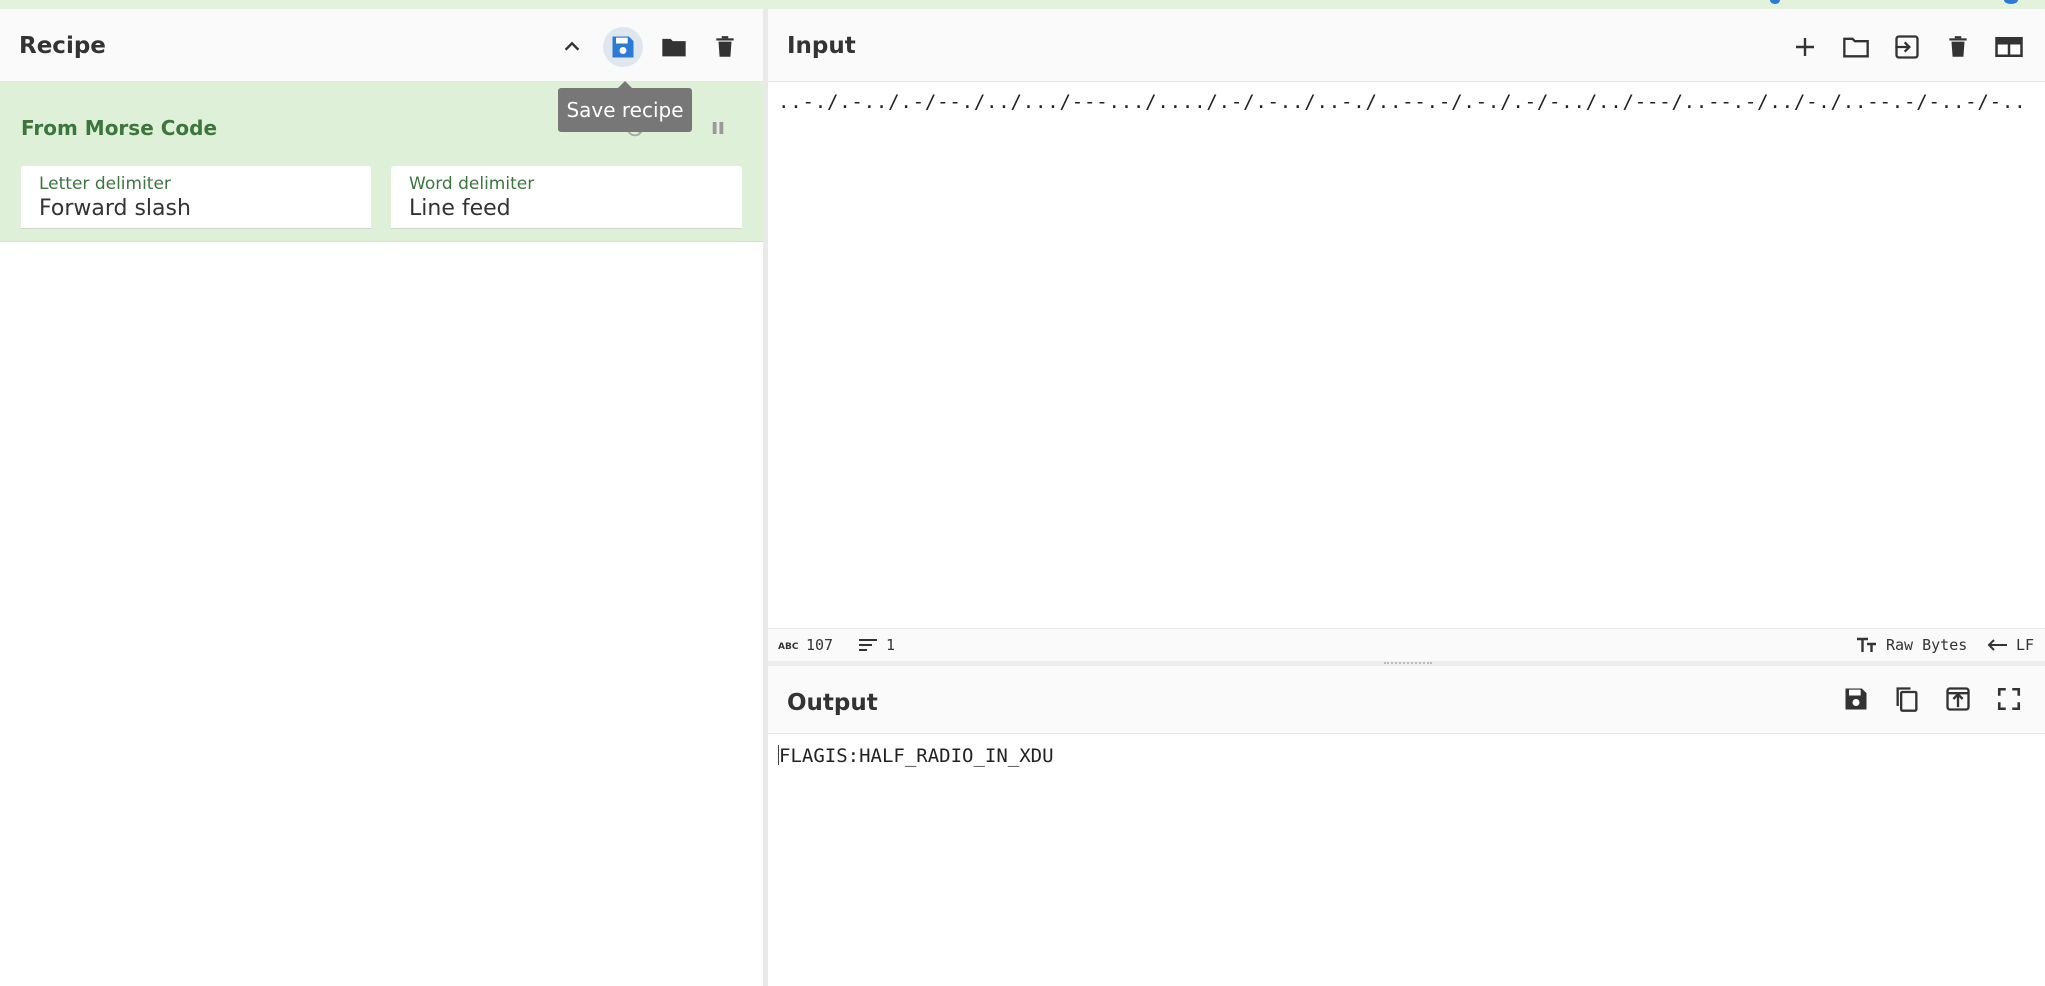 The height and width of the screenshot is (986, 2045). I want to click on collapse-all-button, so click(572, 47).